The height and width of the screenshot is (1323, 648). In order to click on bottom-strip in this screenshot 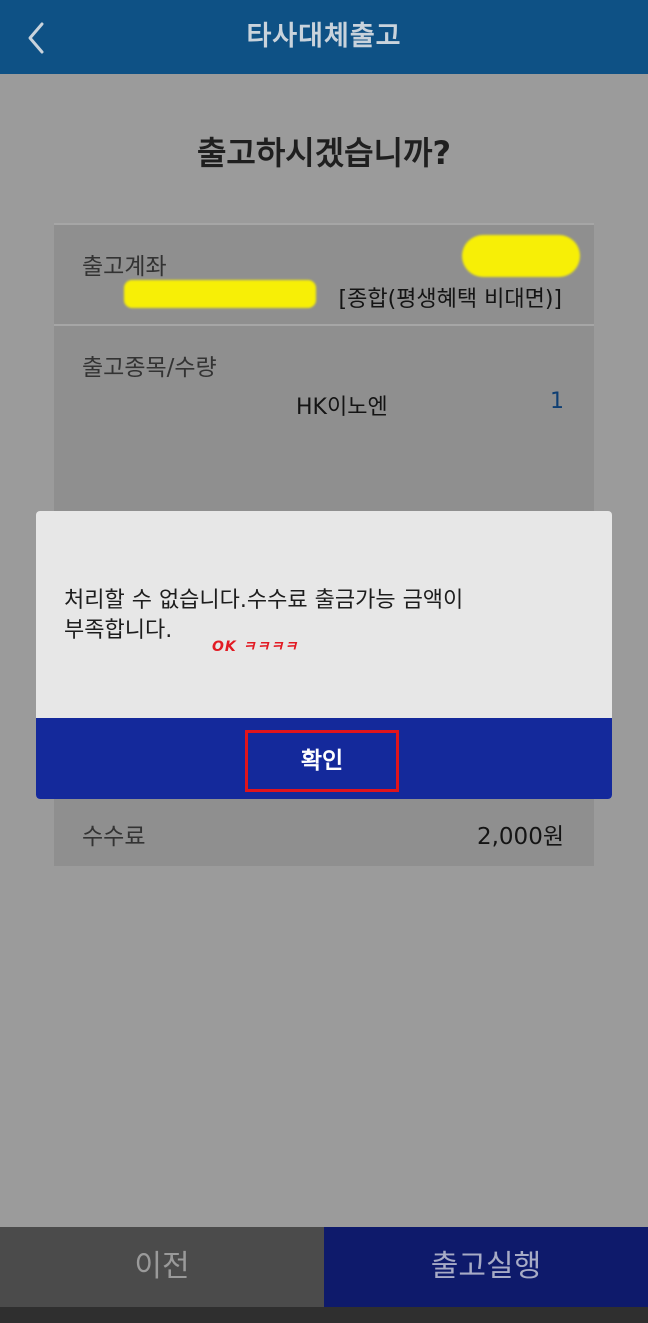, I will do `click(324, 1315)`.